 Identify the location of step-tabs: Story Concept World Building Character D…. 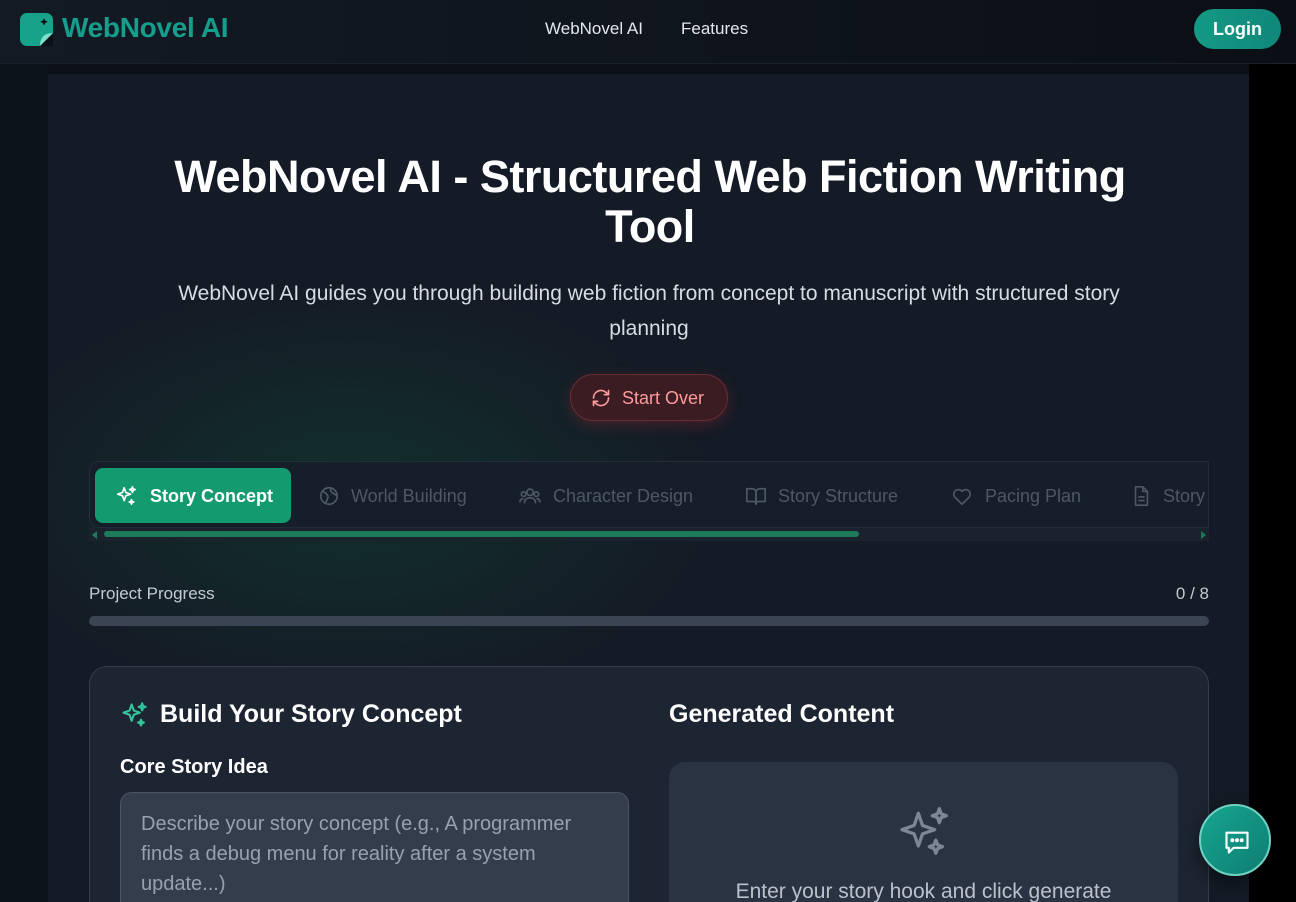
(649, 494).